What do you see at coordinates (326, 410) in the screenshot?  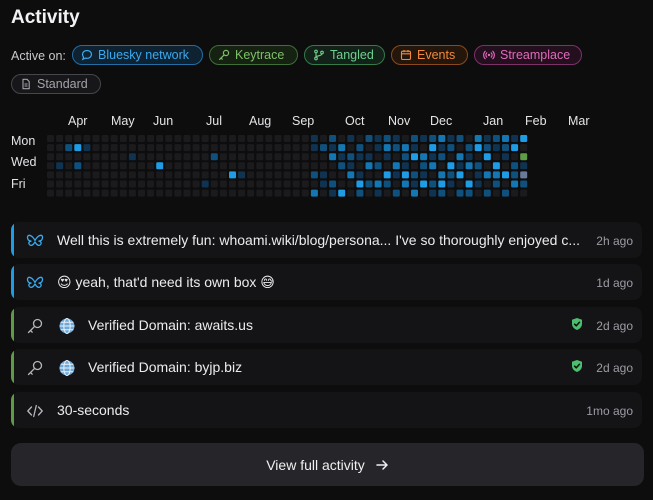 I see `activity-item: 30-seconds 1mo ago` at bounding box center [326, 410].